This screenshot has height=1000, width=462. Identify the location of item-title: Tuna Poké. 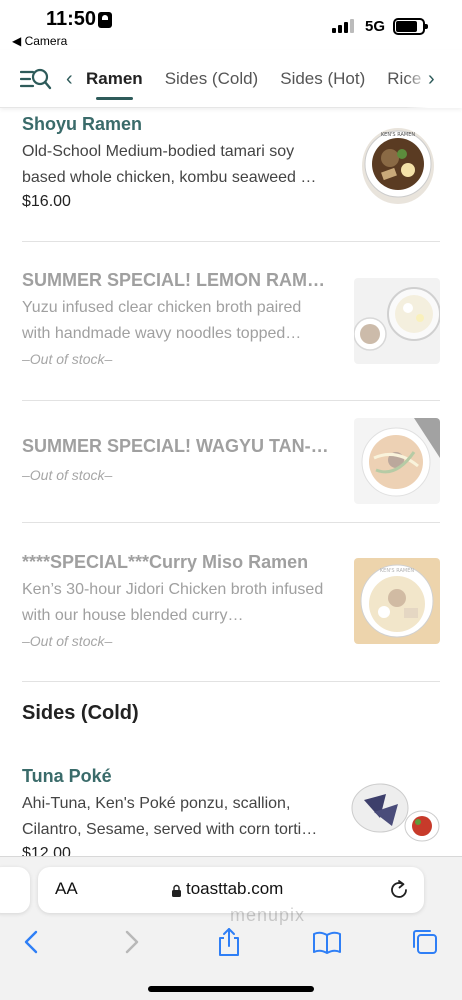
(67, 776).